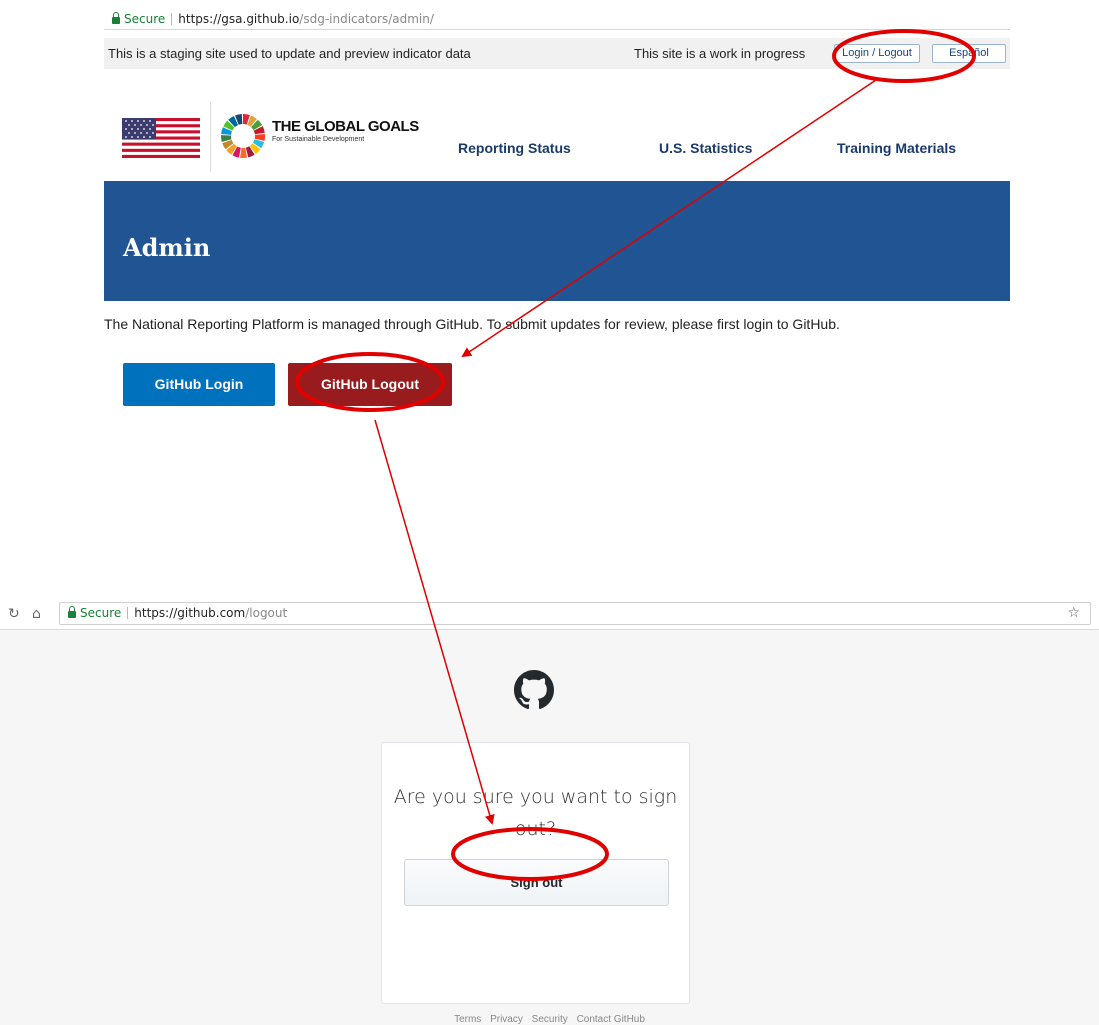 Image resolution: width=1099 pixels, height=1025 pixels. What do you see at coordinates (535, 813) in the screenshot?
I see `signout-question: Are you sure you want to sign out?` at bounding box center [535, 813].